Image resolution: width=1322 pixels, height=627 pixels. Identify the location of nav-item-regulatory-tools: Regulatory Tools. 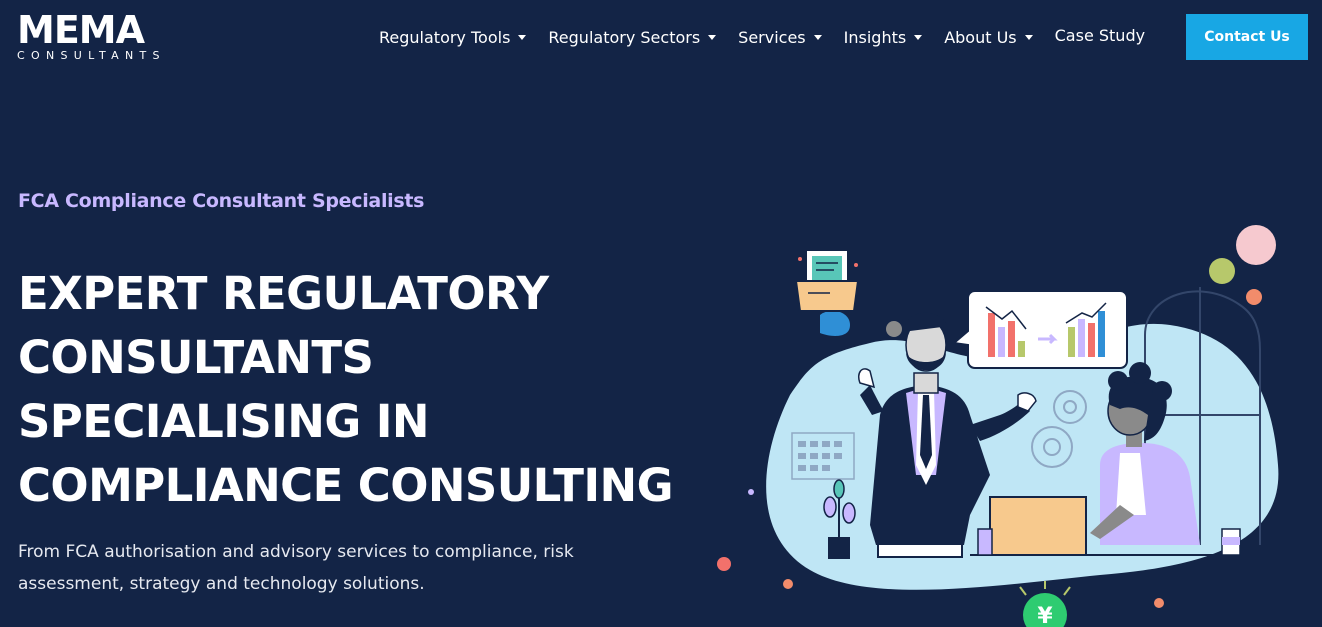
(453, 37).